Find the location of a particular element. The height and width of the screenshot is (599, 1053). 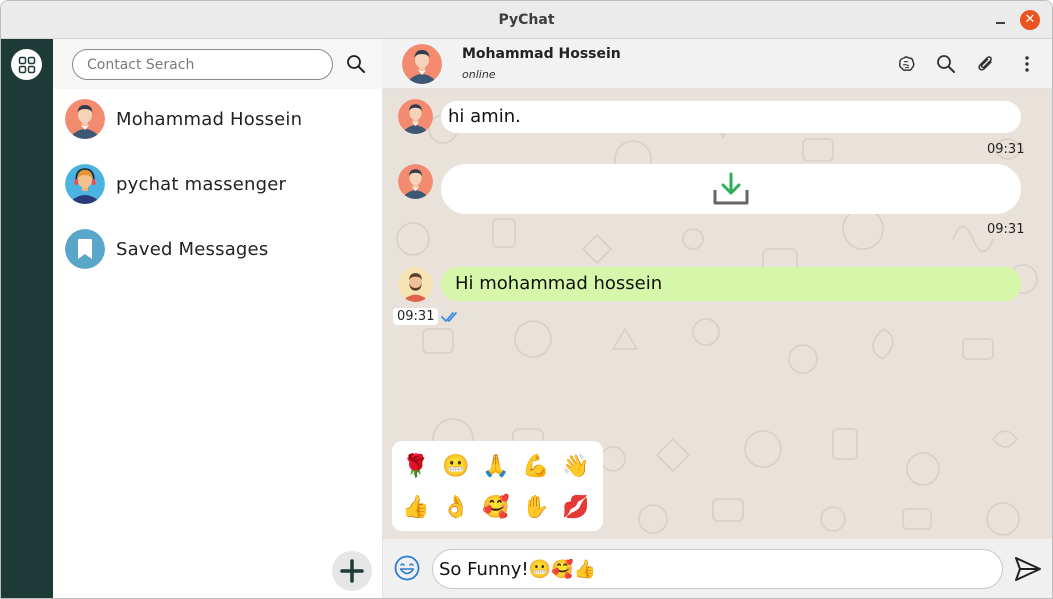

emoji-raised-hand: ✋ is located at coordinates (536, 508).